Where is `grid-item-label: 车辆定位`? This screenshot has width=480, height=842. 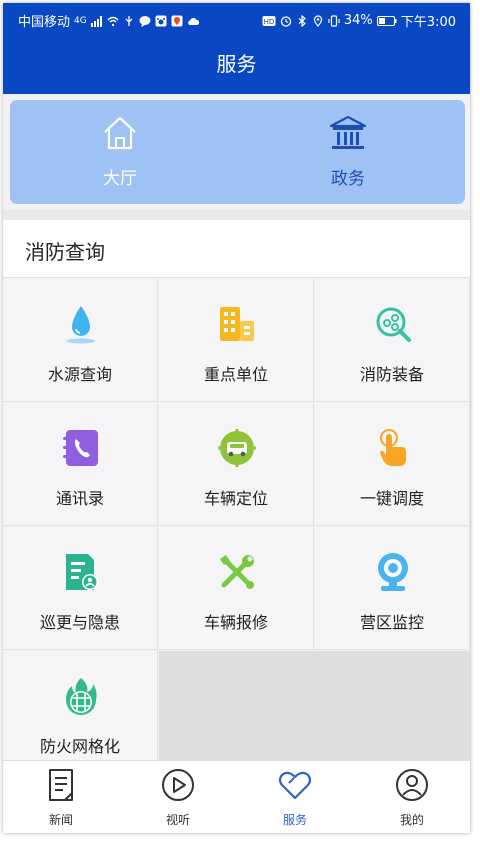
grid-item-label: 车辆定位 is located at coordinates (235, 498).